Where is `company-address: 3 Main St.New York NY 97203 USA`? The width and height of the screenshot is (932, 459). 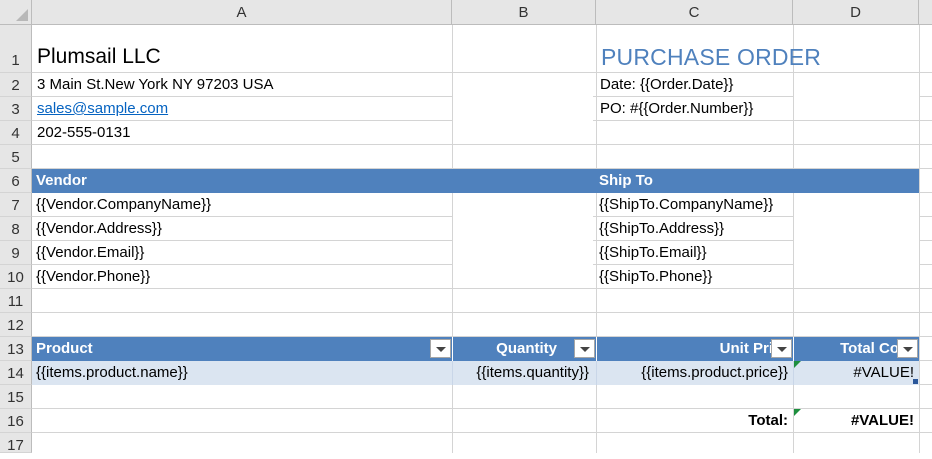 company-address: 3 Main St.New York NY 97203 USA is located at coordinates (155, 85).